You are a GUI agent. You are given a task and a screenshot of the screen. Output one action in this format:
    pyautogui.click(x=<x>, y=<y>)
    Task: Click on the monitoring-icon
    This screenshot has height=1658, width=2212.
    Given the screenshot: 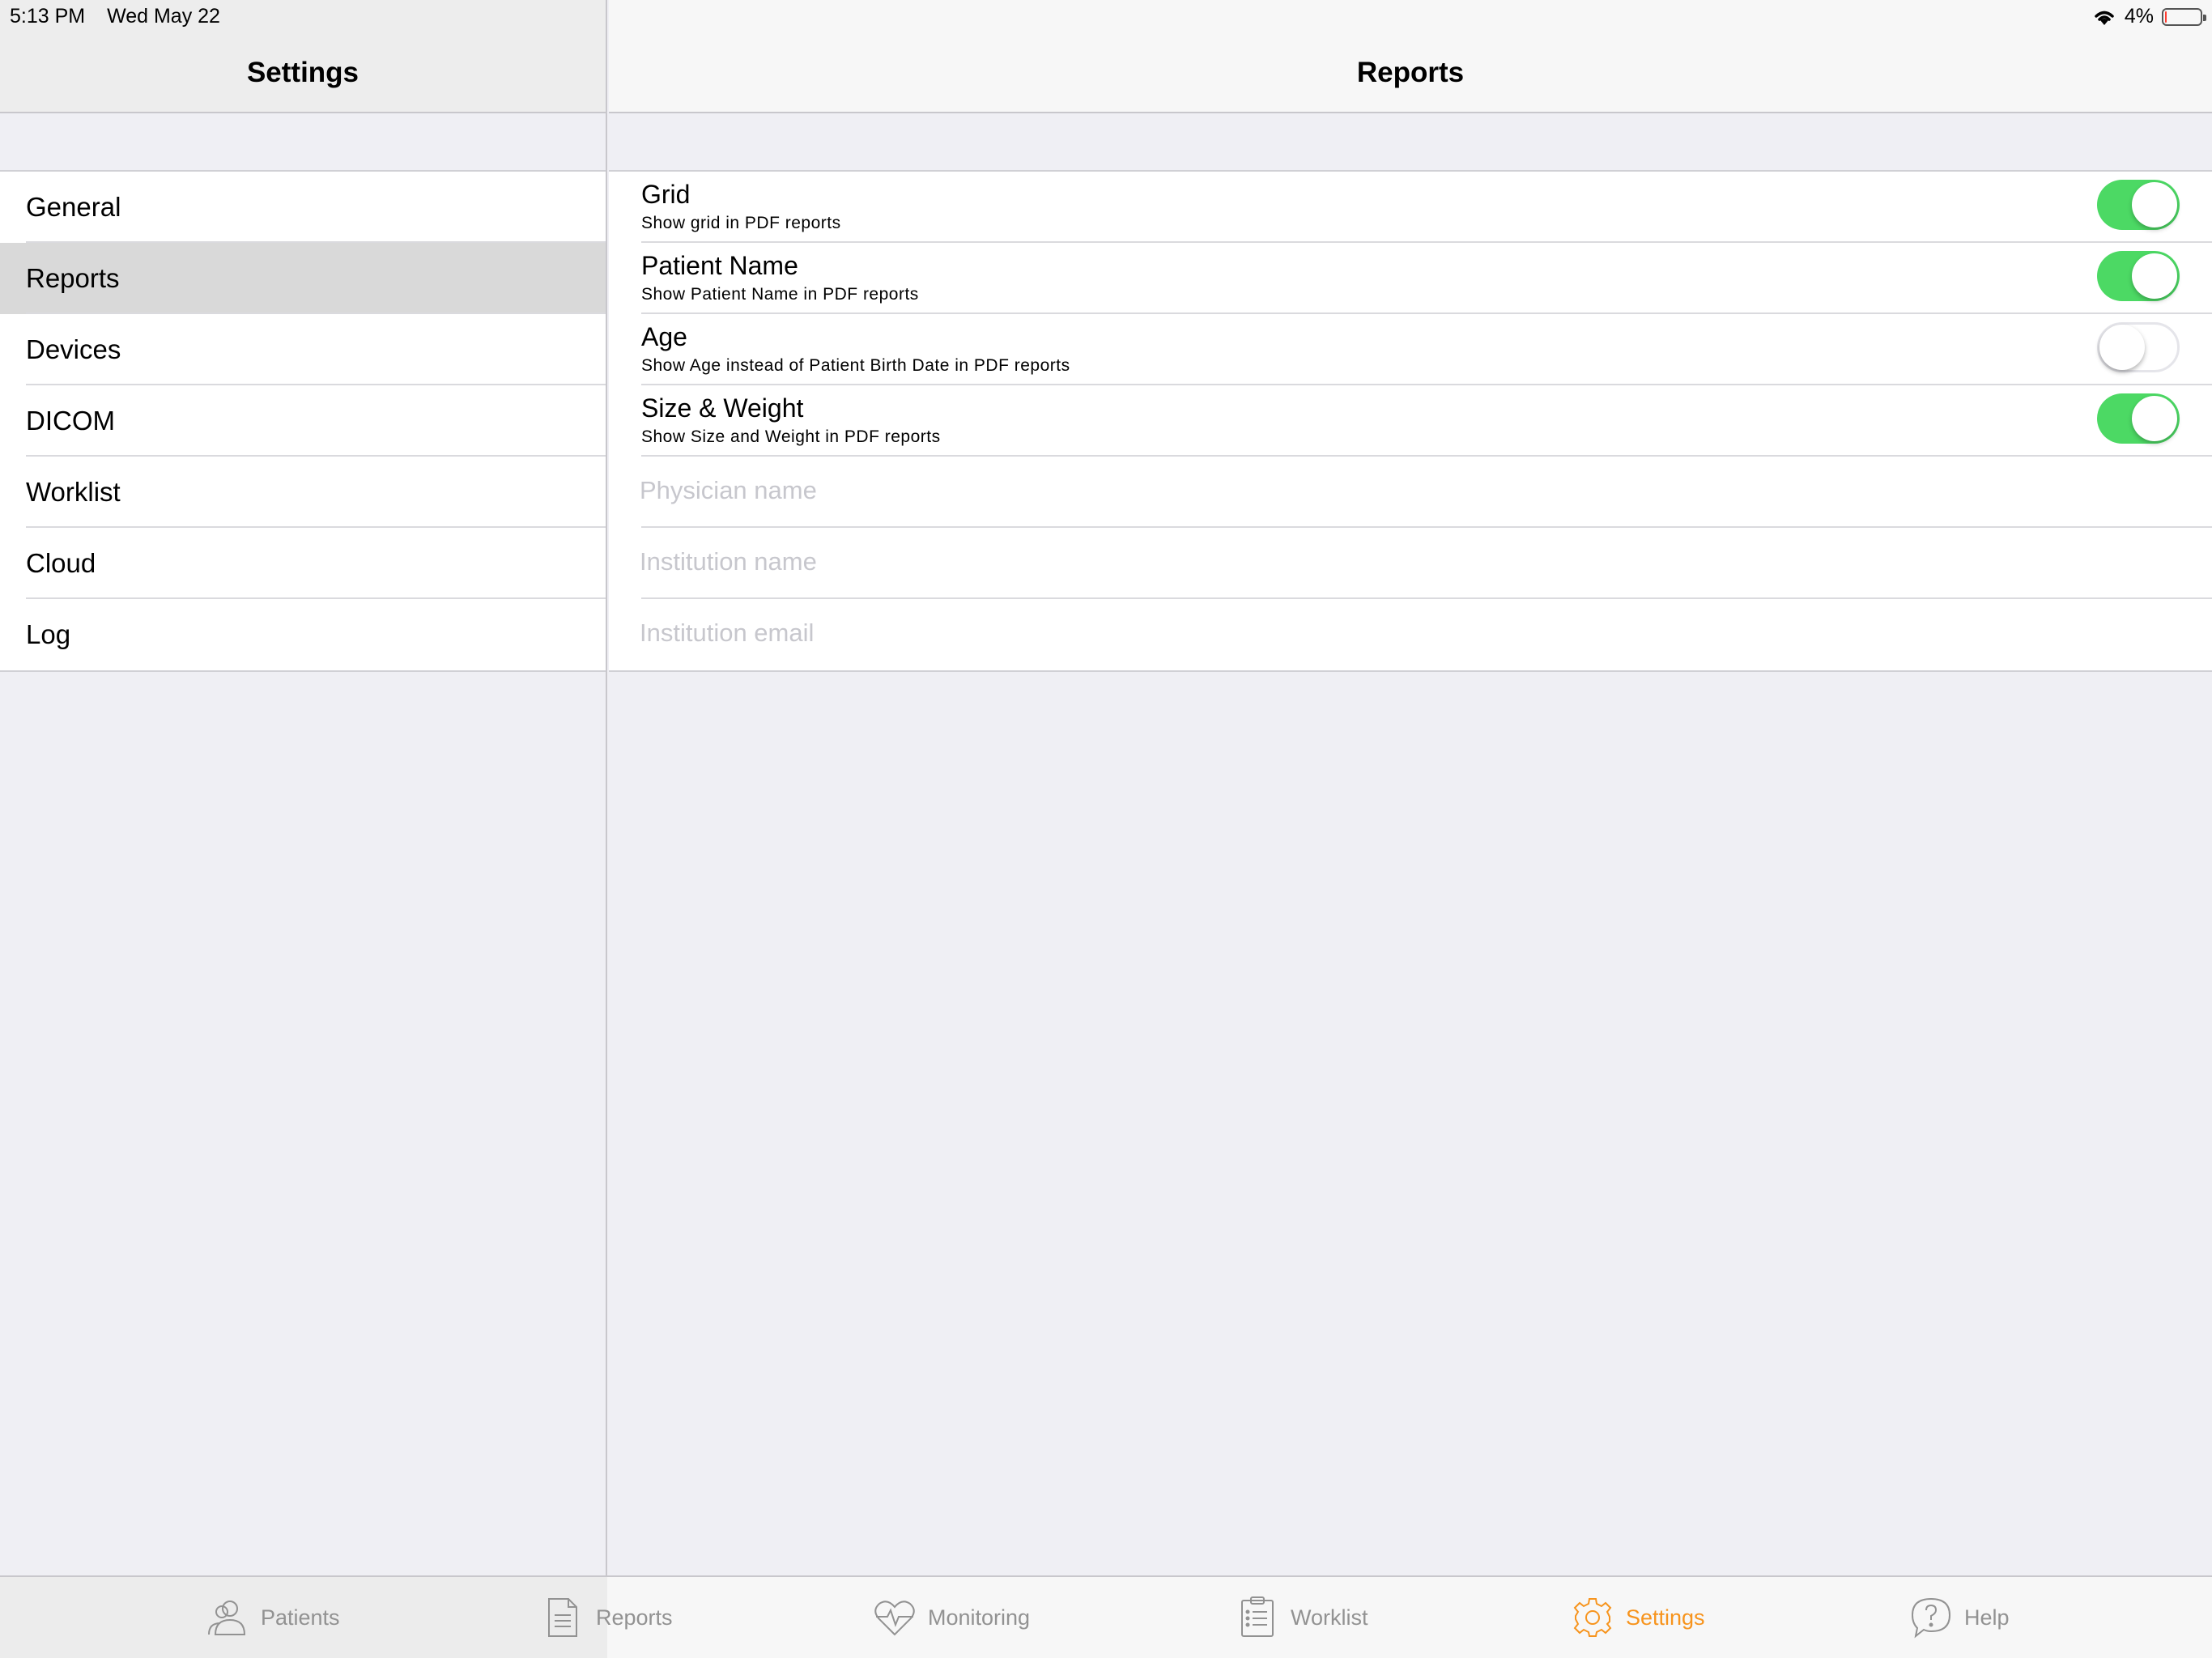 What is the action you would take?
    pyautogui.click(x=894, y=1618)
    